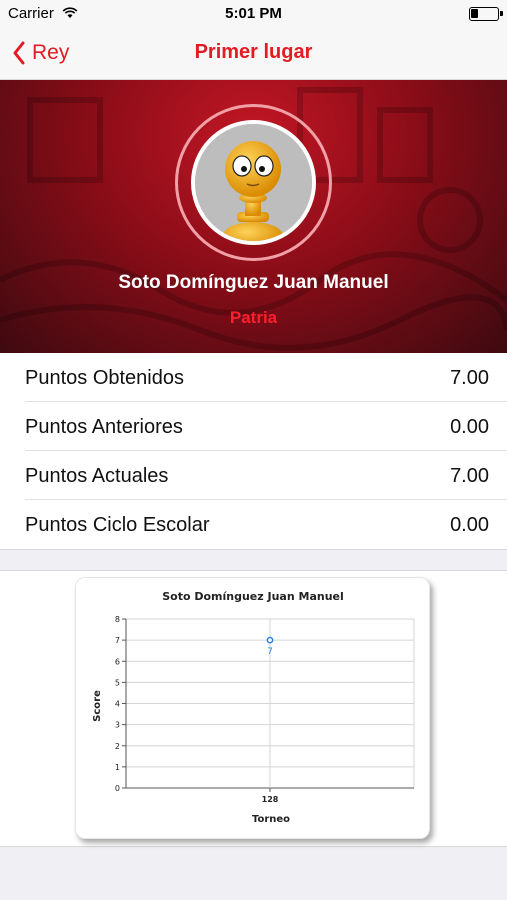 This screenshot has height=900, width=507. What do you see at coordinates (486, 14) in the screenshot?
I see `battery-icon` at bounding box center [486, 14].